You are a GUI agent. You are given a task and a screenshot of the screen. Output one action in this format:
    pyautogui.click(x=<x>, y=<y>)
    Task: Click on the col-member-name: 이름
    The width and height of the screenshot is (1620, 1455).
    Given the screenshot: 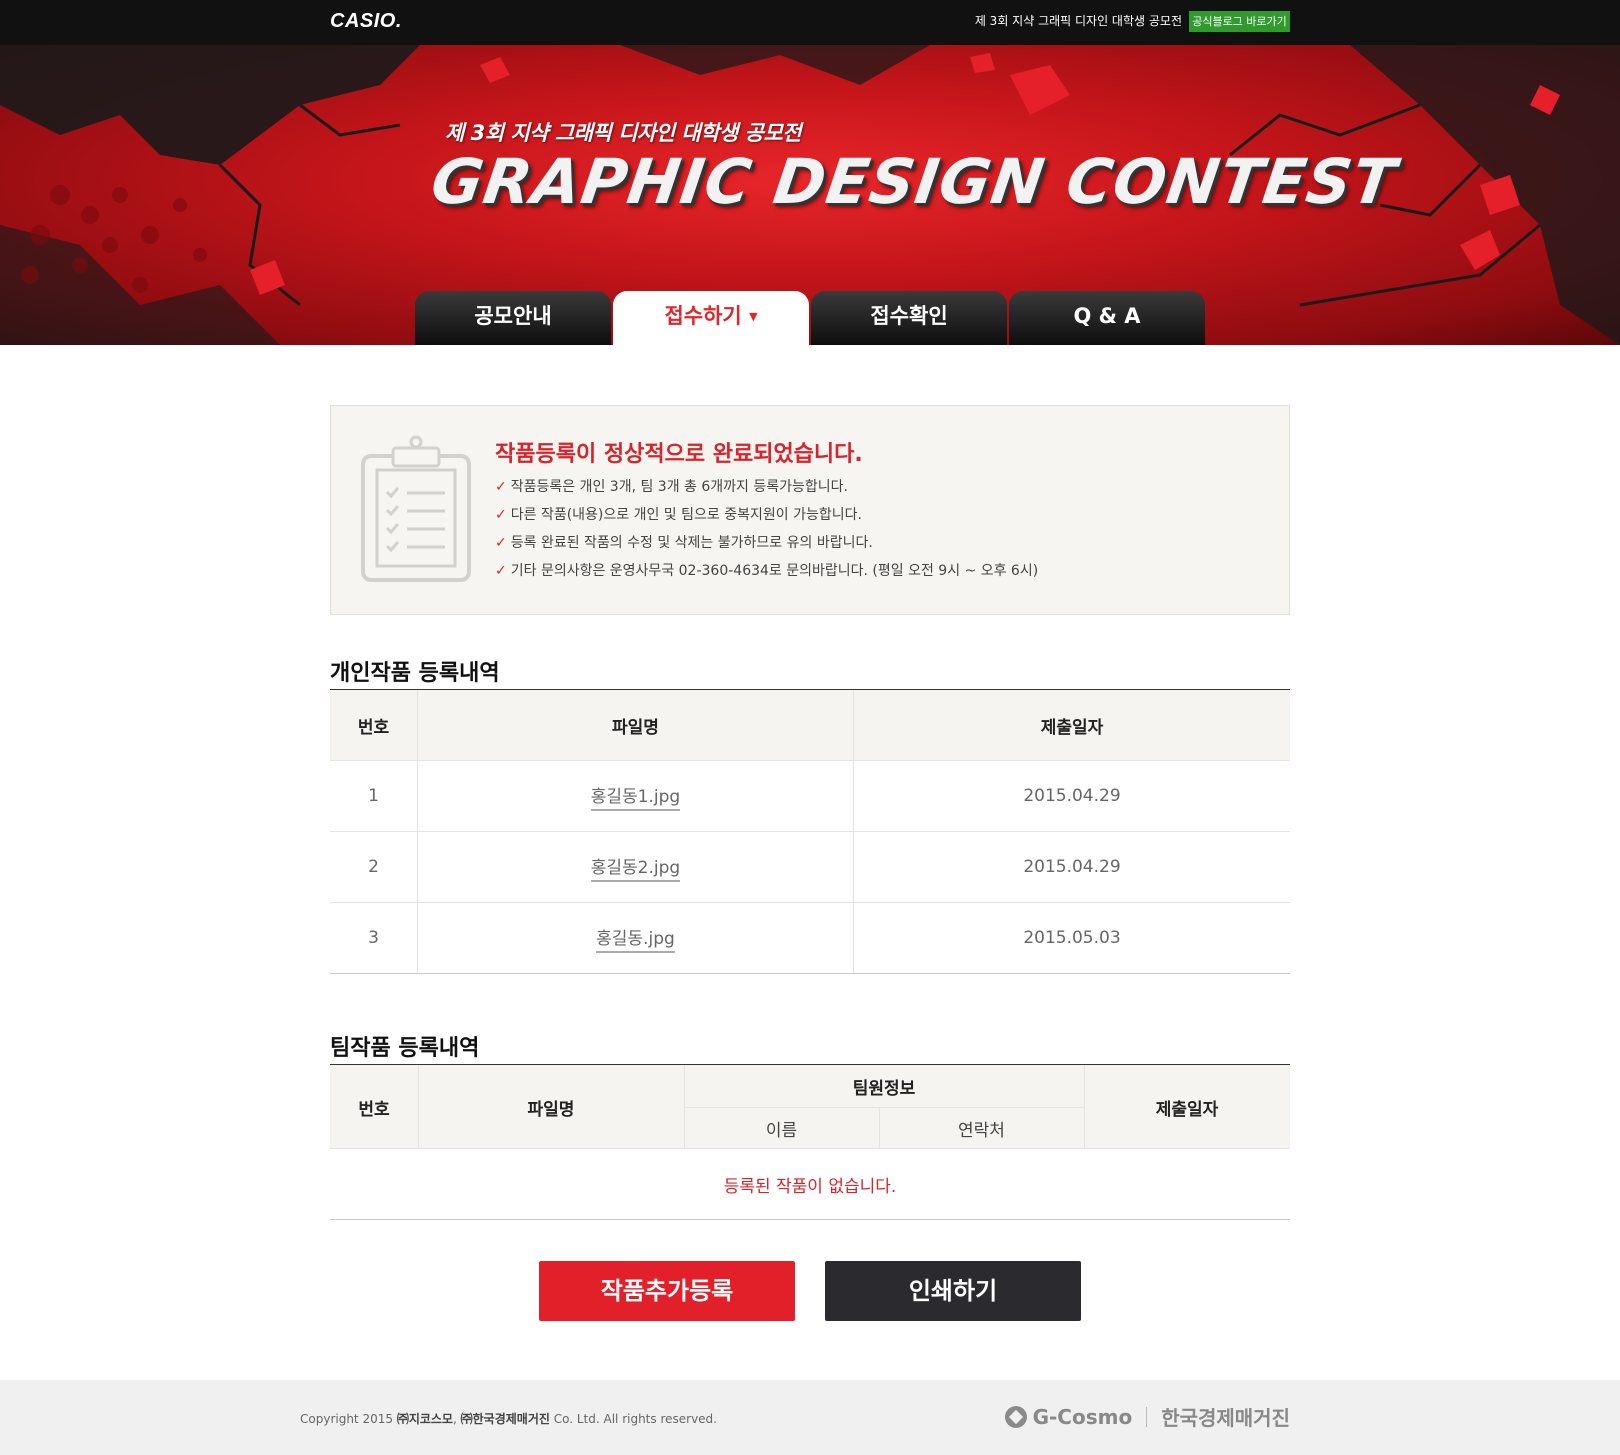 What is the action you would take?
    pyautogui.click(x=781, y=1130)
    